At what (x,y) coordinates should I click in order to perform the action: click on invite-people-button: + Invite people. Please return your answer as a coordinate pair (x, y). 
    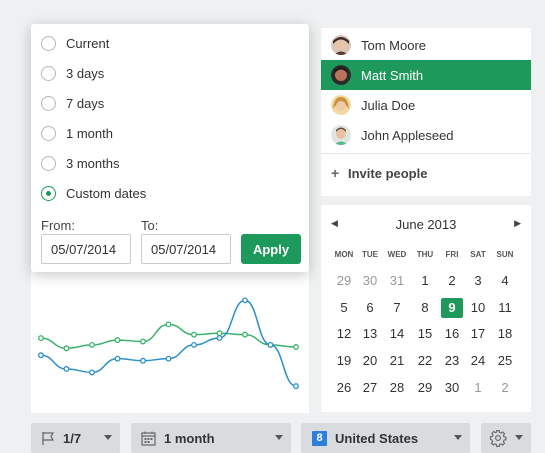
    Looking at the image, I should click on (426, 173).